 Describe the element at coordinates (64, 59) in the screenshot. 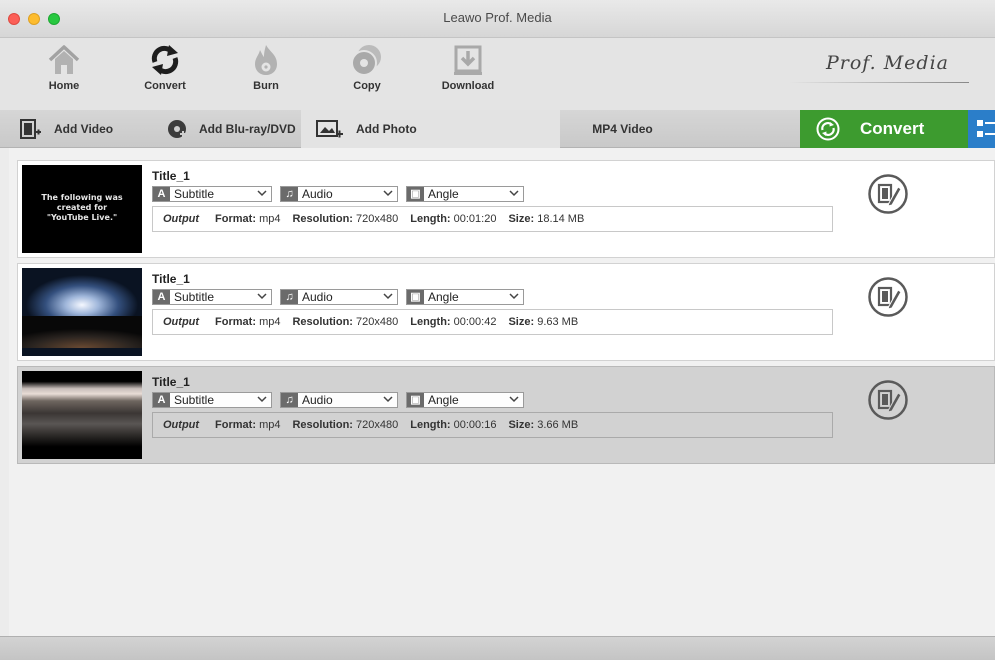

I see `home-icon` at that location.